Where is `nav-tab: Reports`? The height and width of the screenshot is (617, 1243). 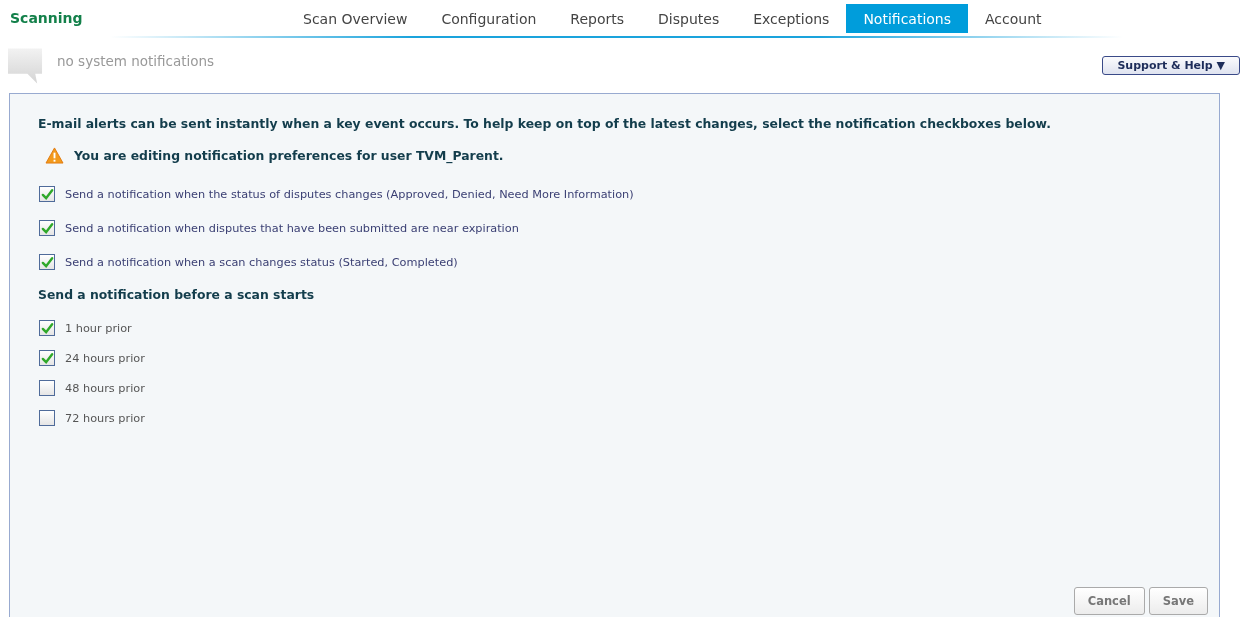 nav-tab: Reports is located at coordinates (597, 18).